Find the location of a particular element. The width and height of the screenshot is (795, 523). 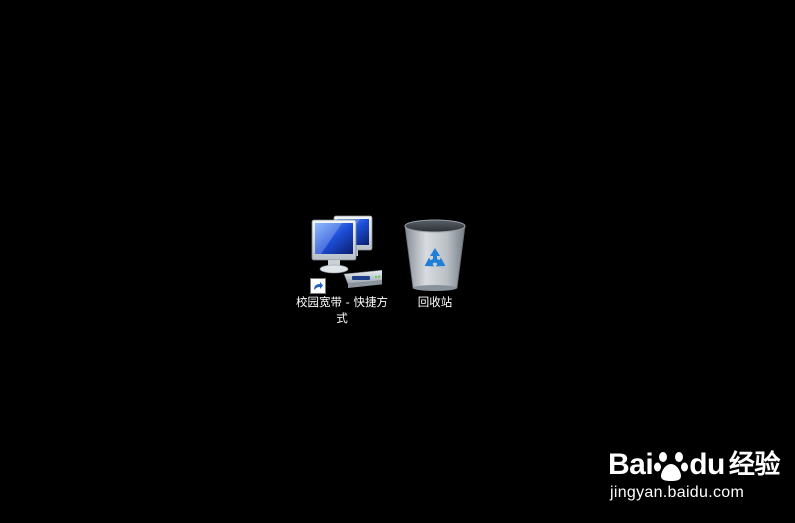

paw-icon is located at coordinates (671, 465).